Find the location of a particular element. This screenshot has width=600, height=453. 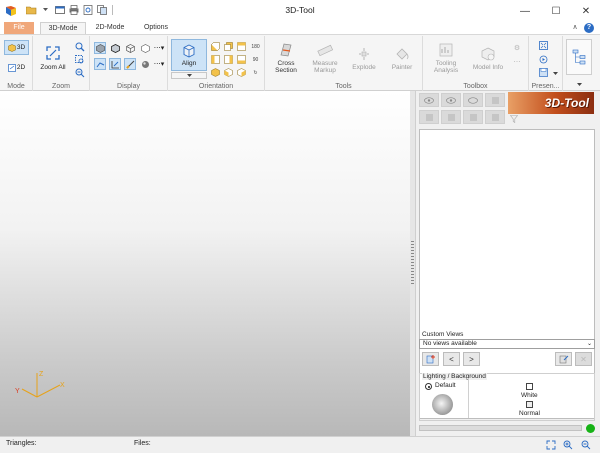

display-line-icon is located at coordinates (100, 64).